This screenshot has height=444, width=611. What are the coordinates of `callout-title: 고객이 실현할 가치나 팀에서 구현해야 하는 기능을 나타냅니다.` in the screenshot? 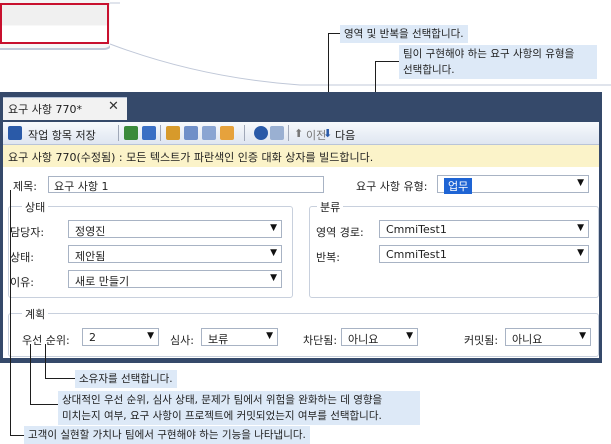 It's located at (167, 435).